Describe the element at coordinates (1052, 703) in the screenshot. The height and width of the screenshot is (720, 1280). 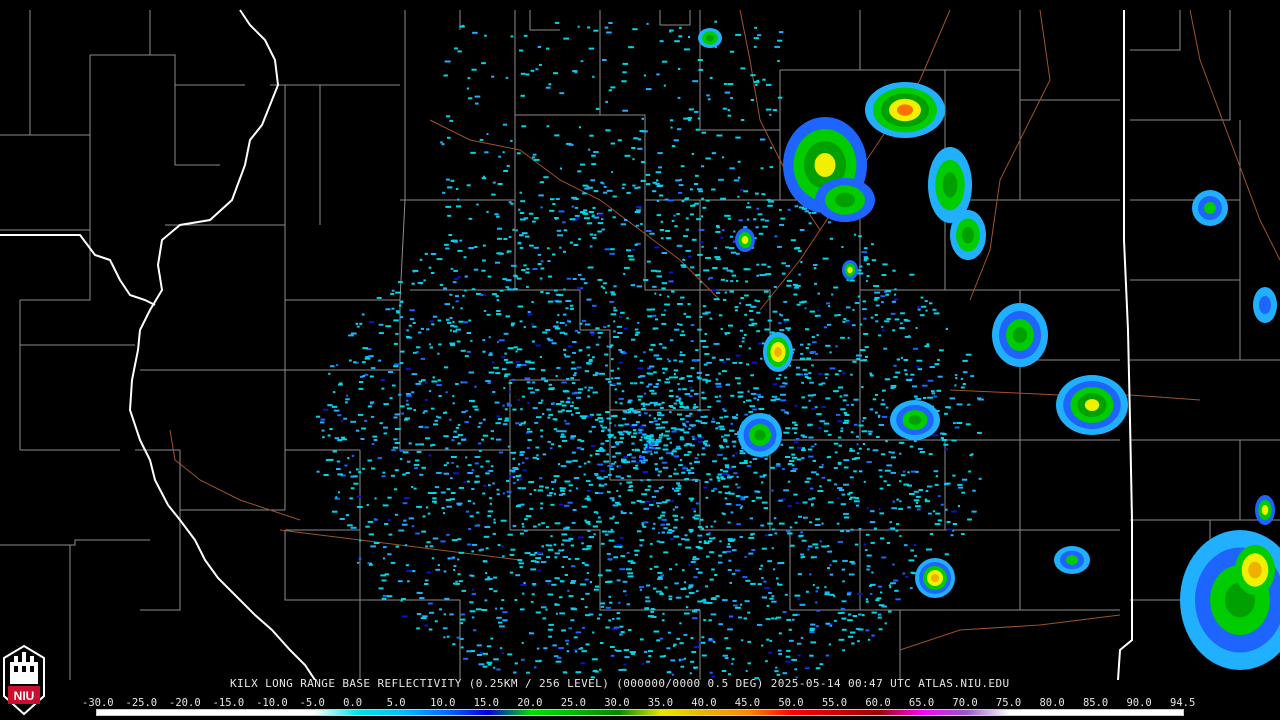
I see `scale-label: 80.0` at that location.